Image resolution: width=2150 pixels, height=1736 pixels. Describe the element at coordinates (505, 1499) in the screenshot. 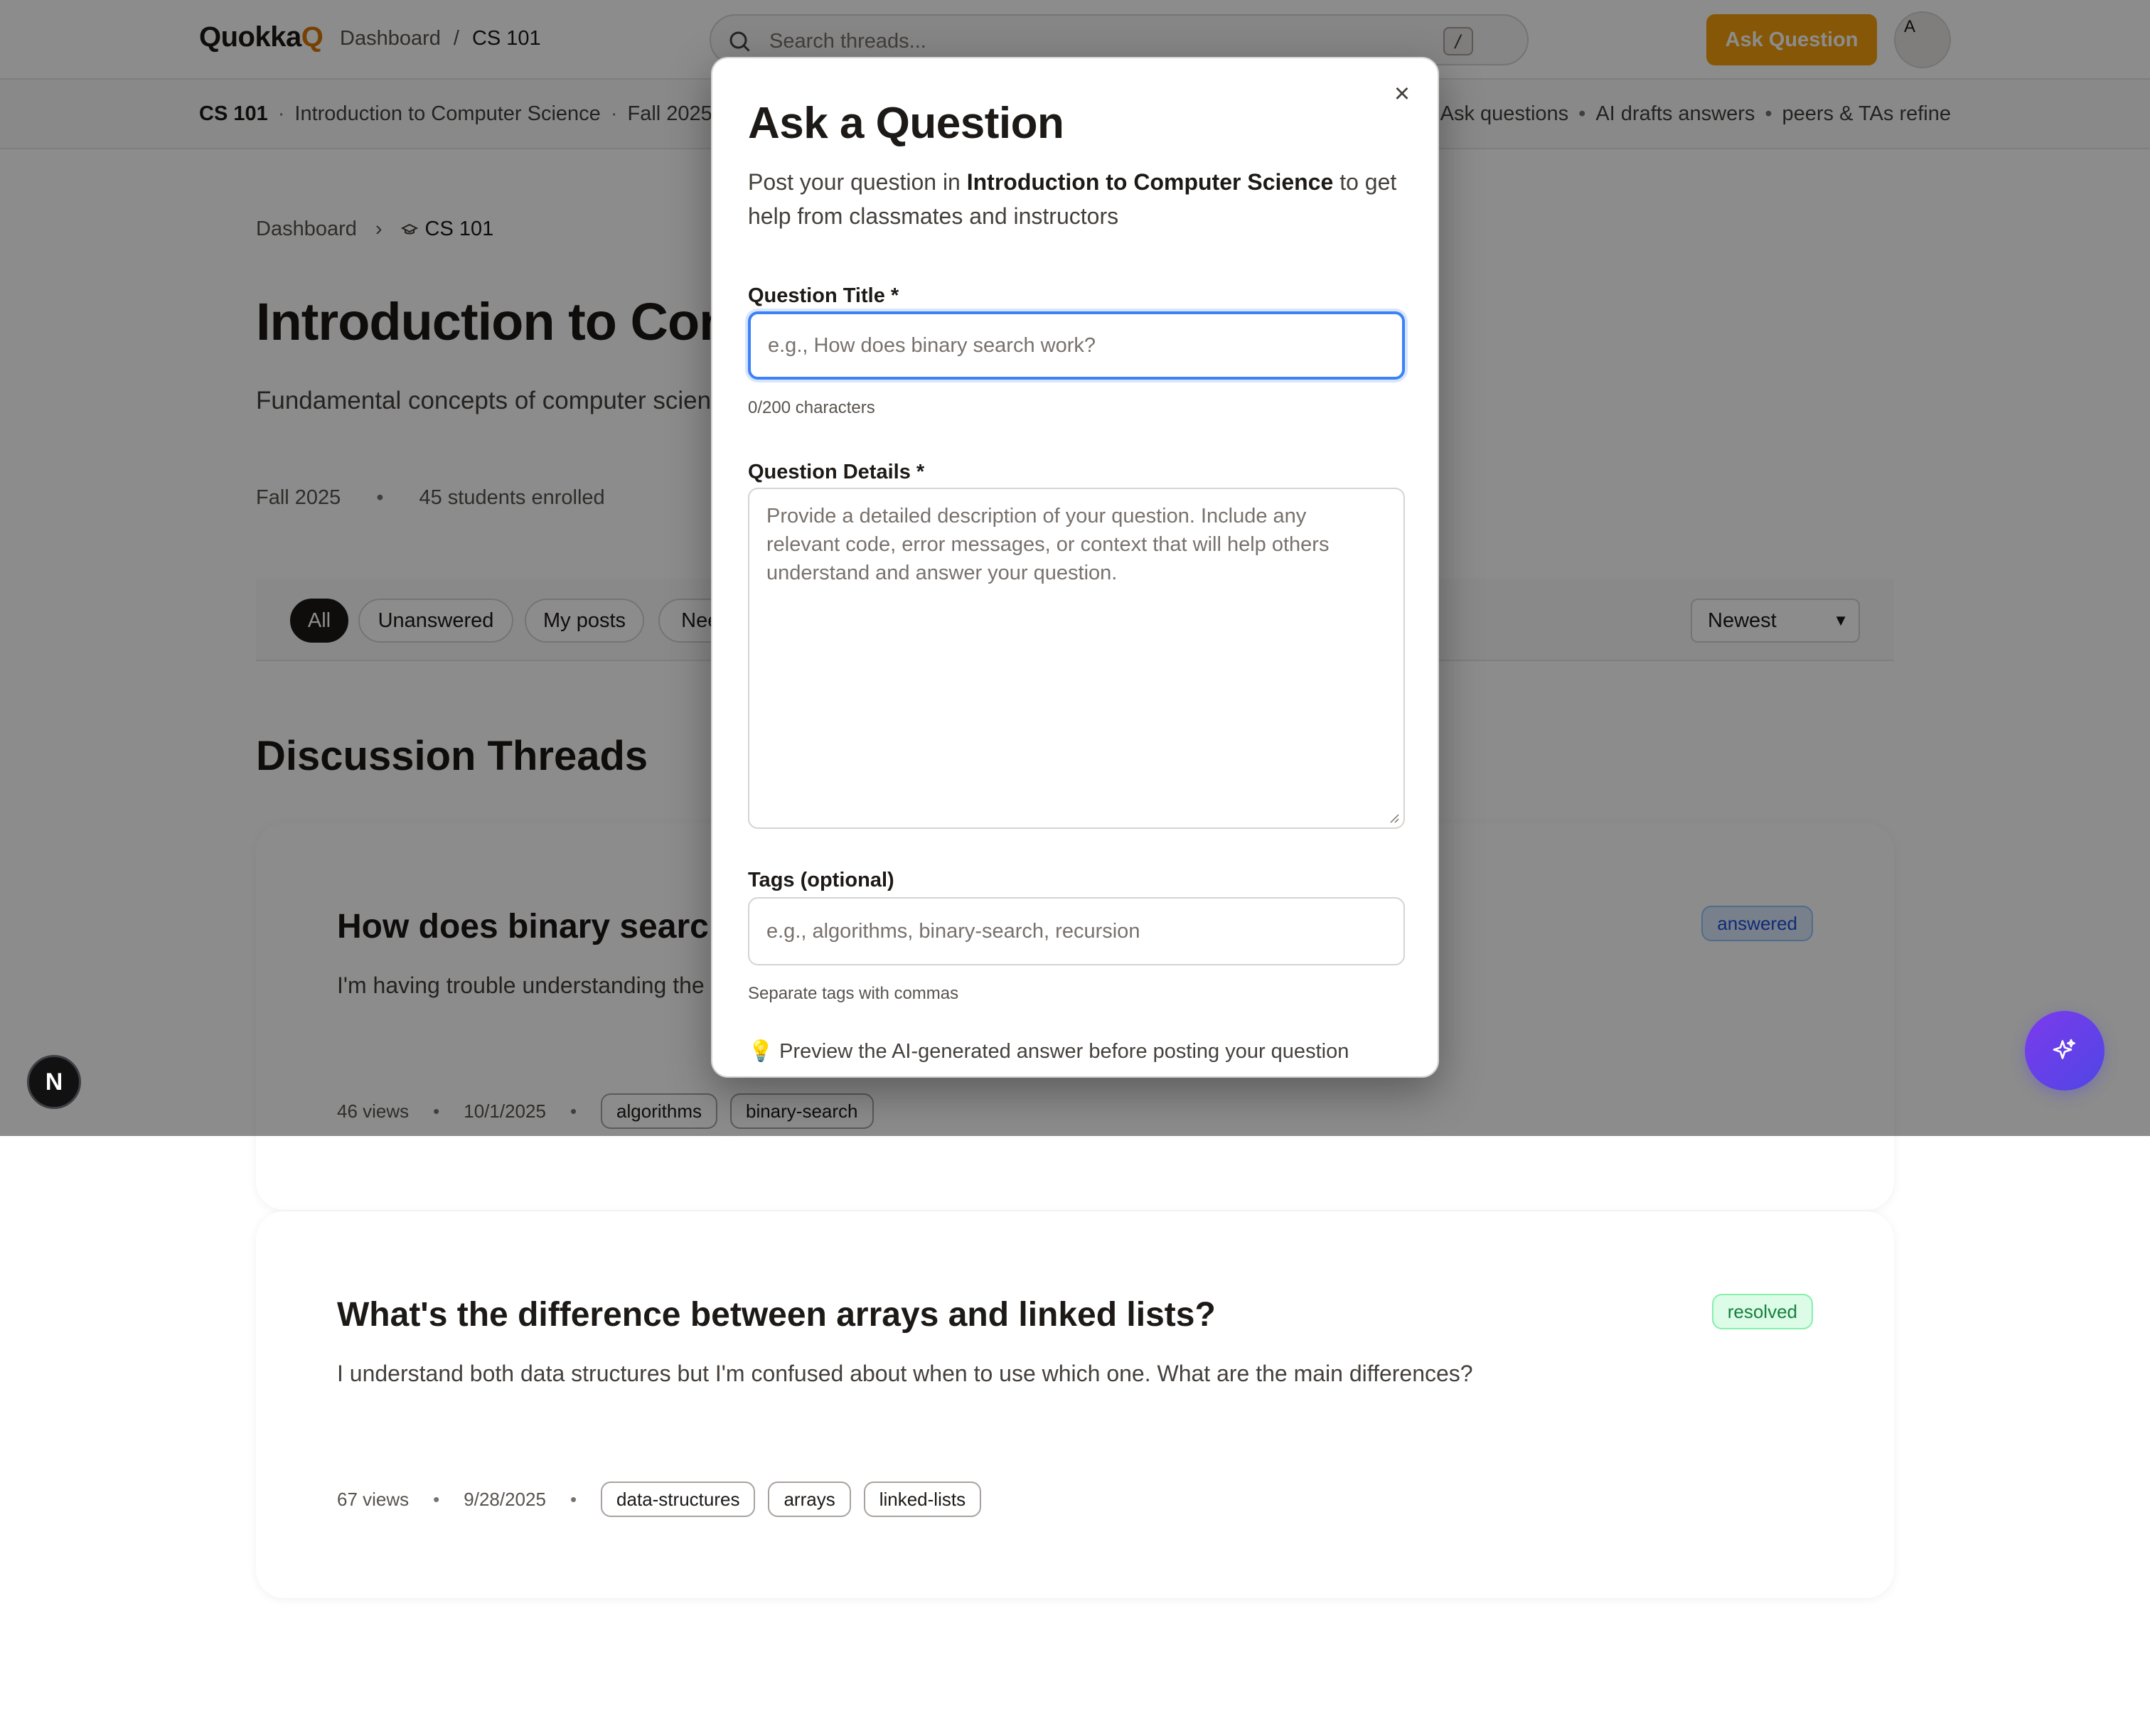

I see `thread-date: 9/28/2025` at that location.